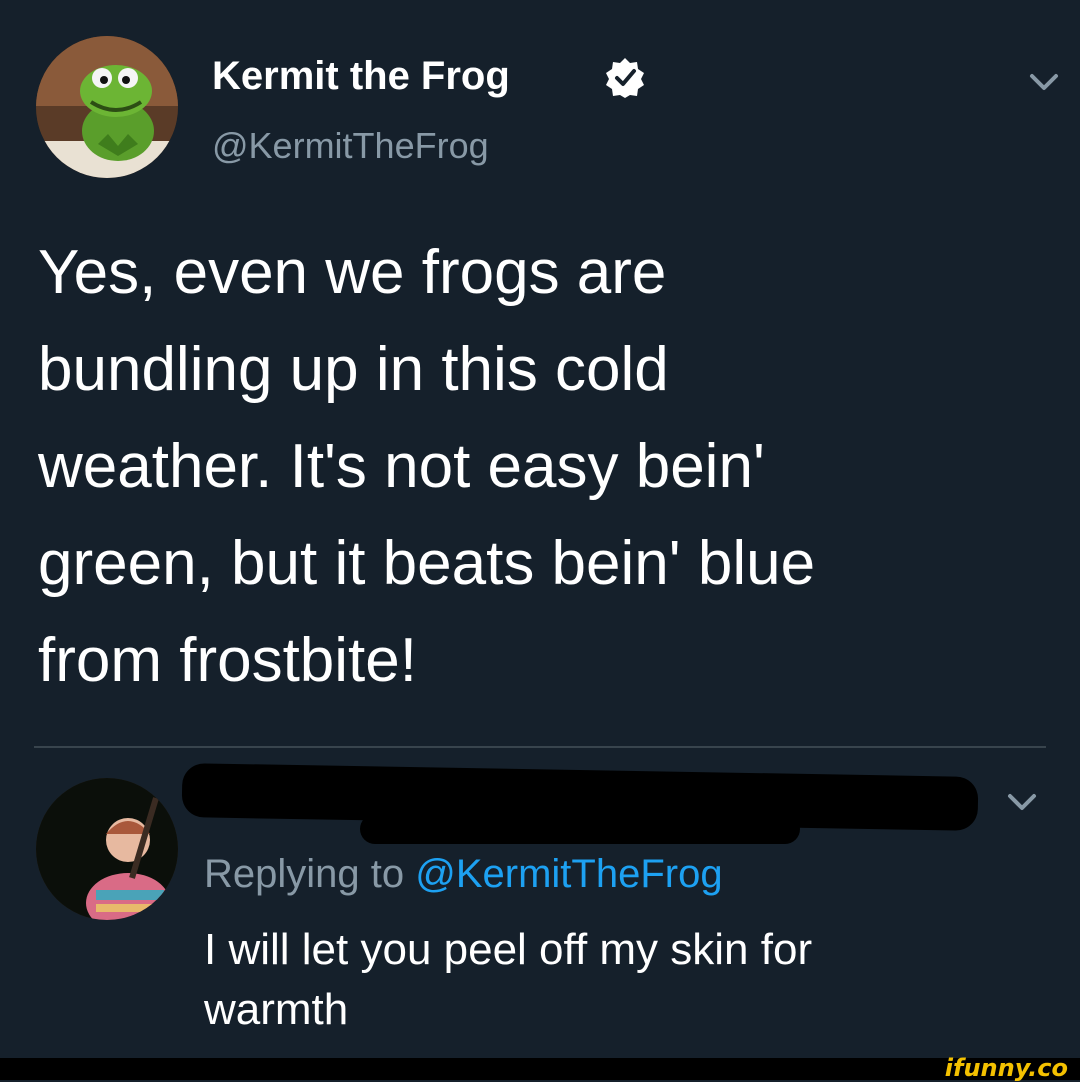 Image resolution: width=1080 pixels, height=1082 pixels. I want to click on author-name: Kermit the Frog, so click(361, 76).